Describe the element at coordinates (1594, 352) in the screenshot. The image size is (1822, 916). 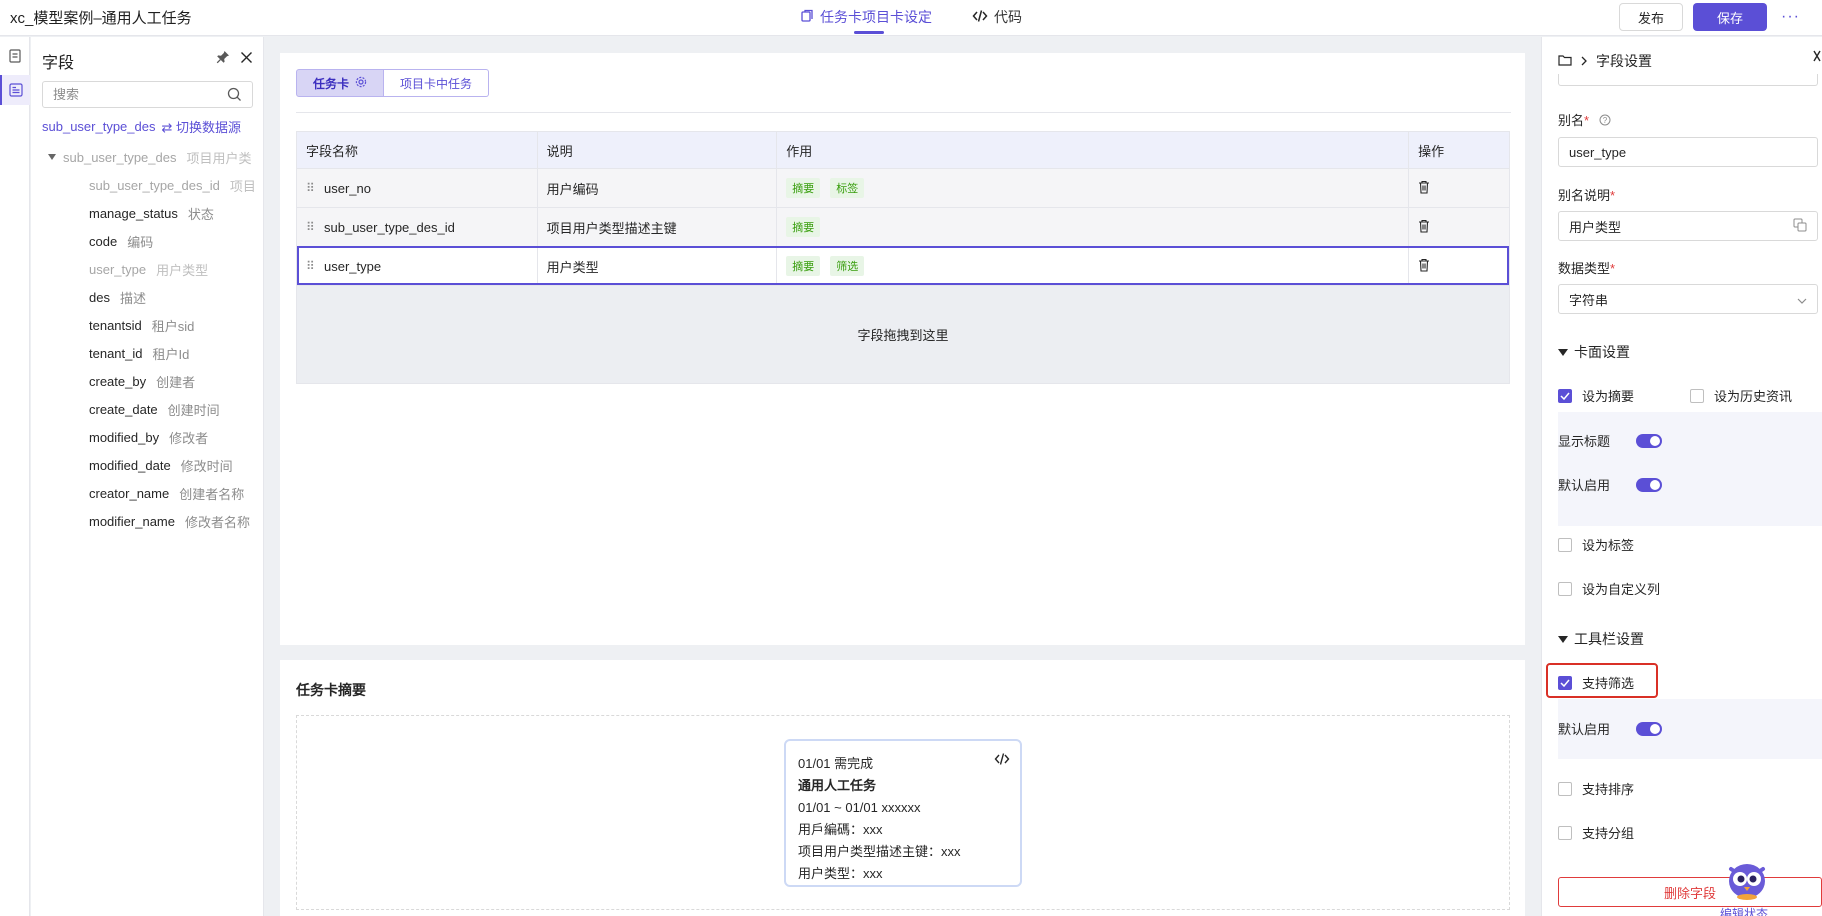
I see `card-settings-section: 卡面设置` at that location.